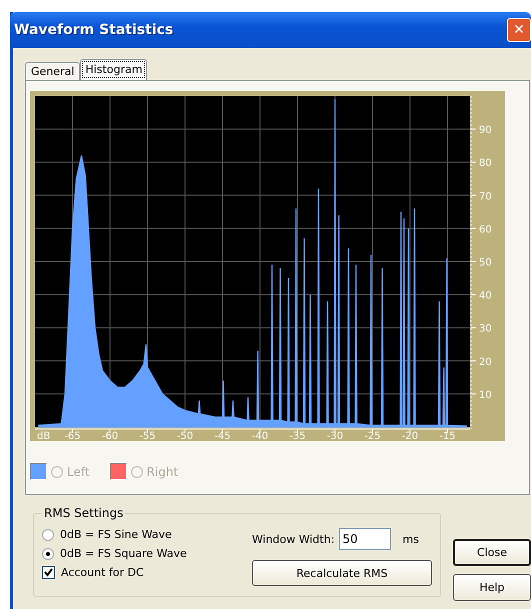 This screenshot has height=609, width=531. I want to click on option-label: 0dB = FS Square Wave, so click(123, 553).